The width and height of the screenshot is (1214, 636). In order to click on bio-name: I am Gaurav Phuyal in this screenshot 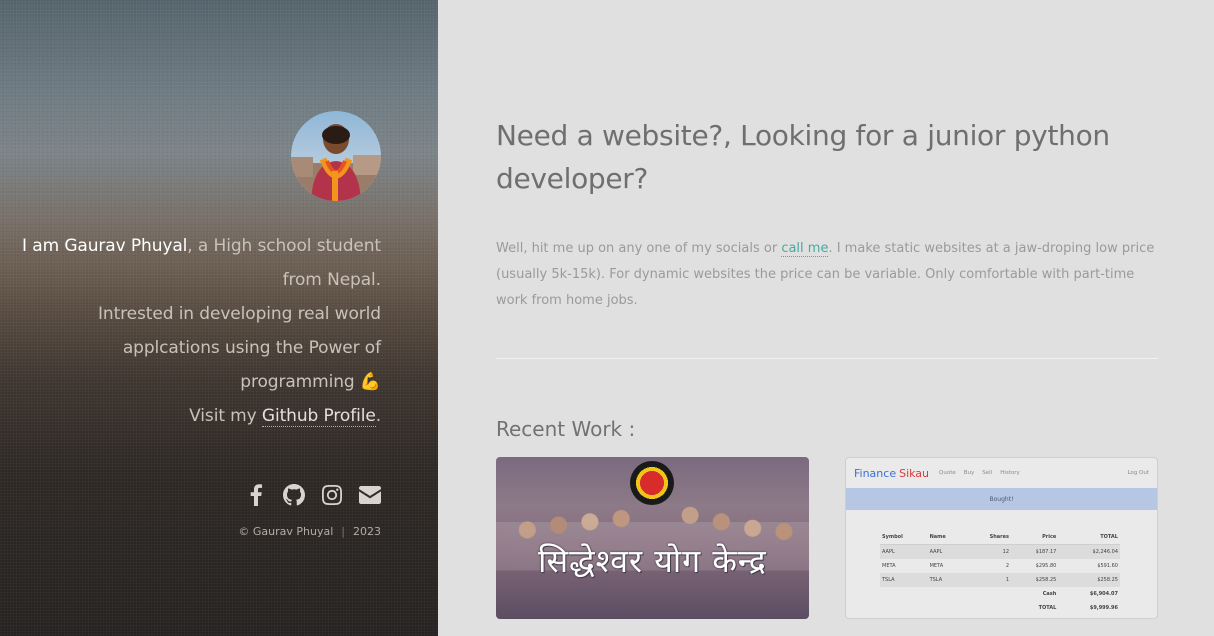, I will do `click(105, 246)`.